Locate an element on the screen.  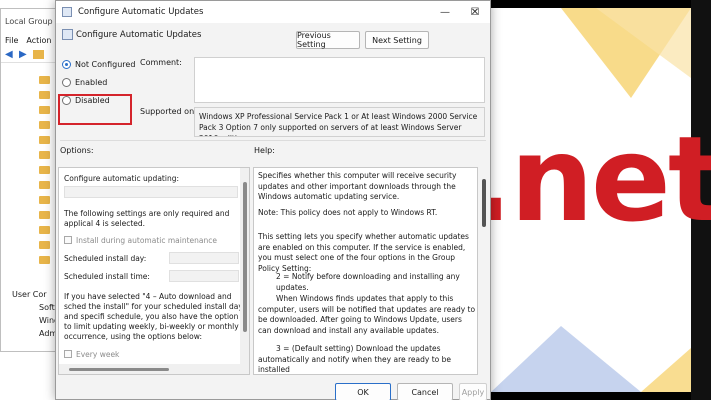
install-maintenance-checkbox: Install during automatic maintenance is located at coordinates (140, 241).